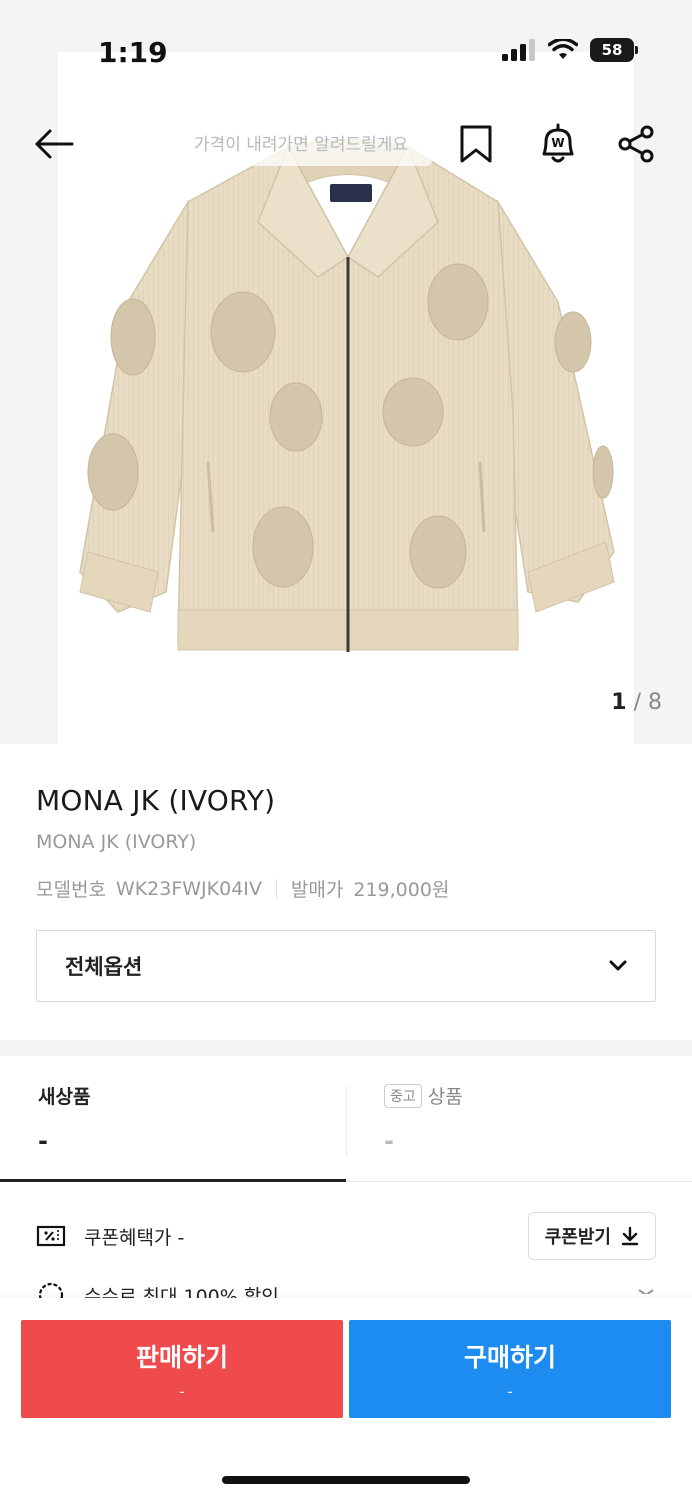 The height and width of the screenshot is (1500, 692). Describe the element at coordinates (346, 888) in the screenshot. I see `product-meta: 모델번호 WK23FWJK04IV 발매가 219,000원` at that location.